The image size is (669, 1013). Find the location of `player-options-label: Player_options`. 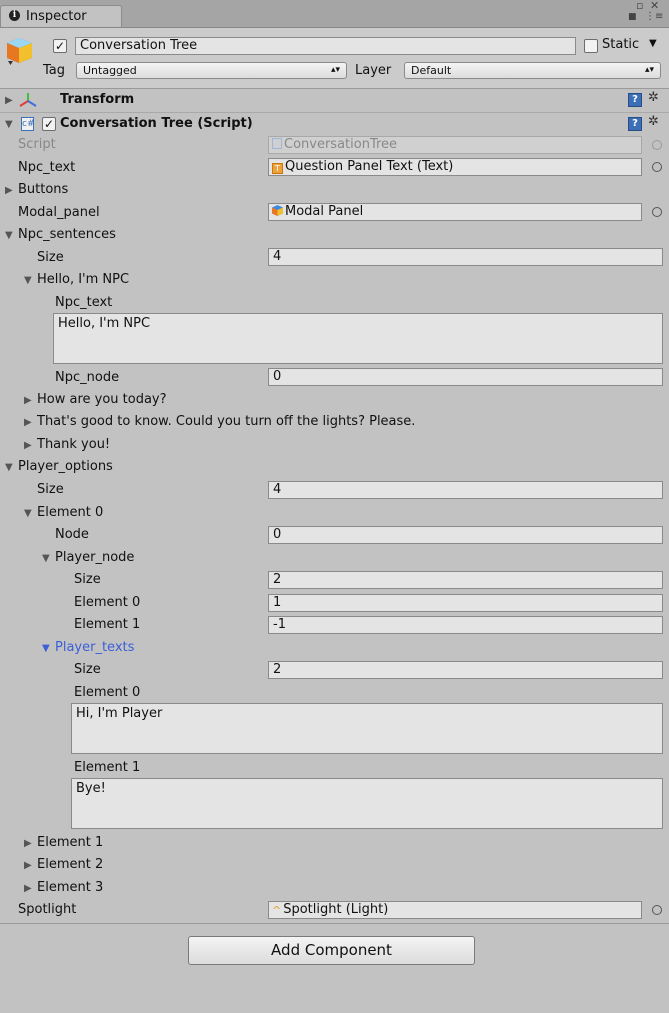

player-options-label: Player_options is located at coordinates (65, 466).